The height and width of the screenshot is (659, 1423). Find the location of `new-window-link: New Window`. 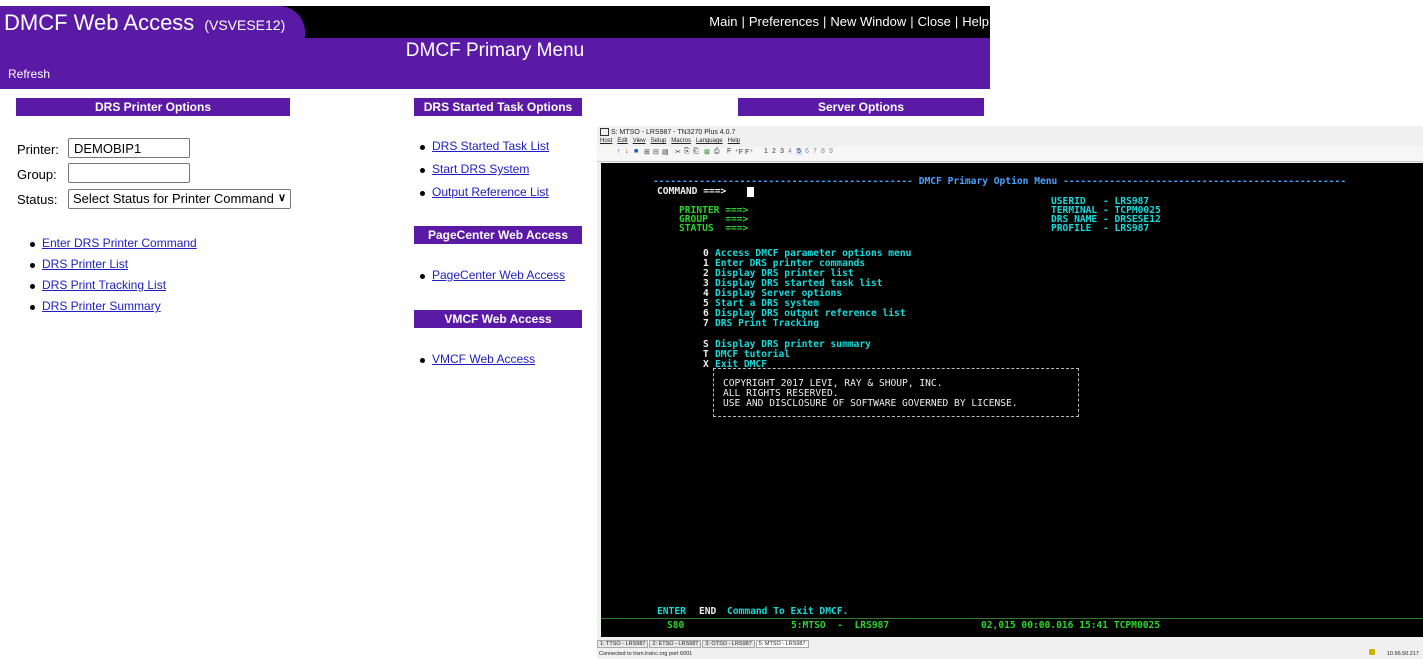

new-window-link: New Window is located at coordinates (868, 21).